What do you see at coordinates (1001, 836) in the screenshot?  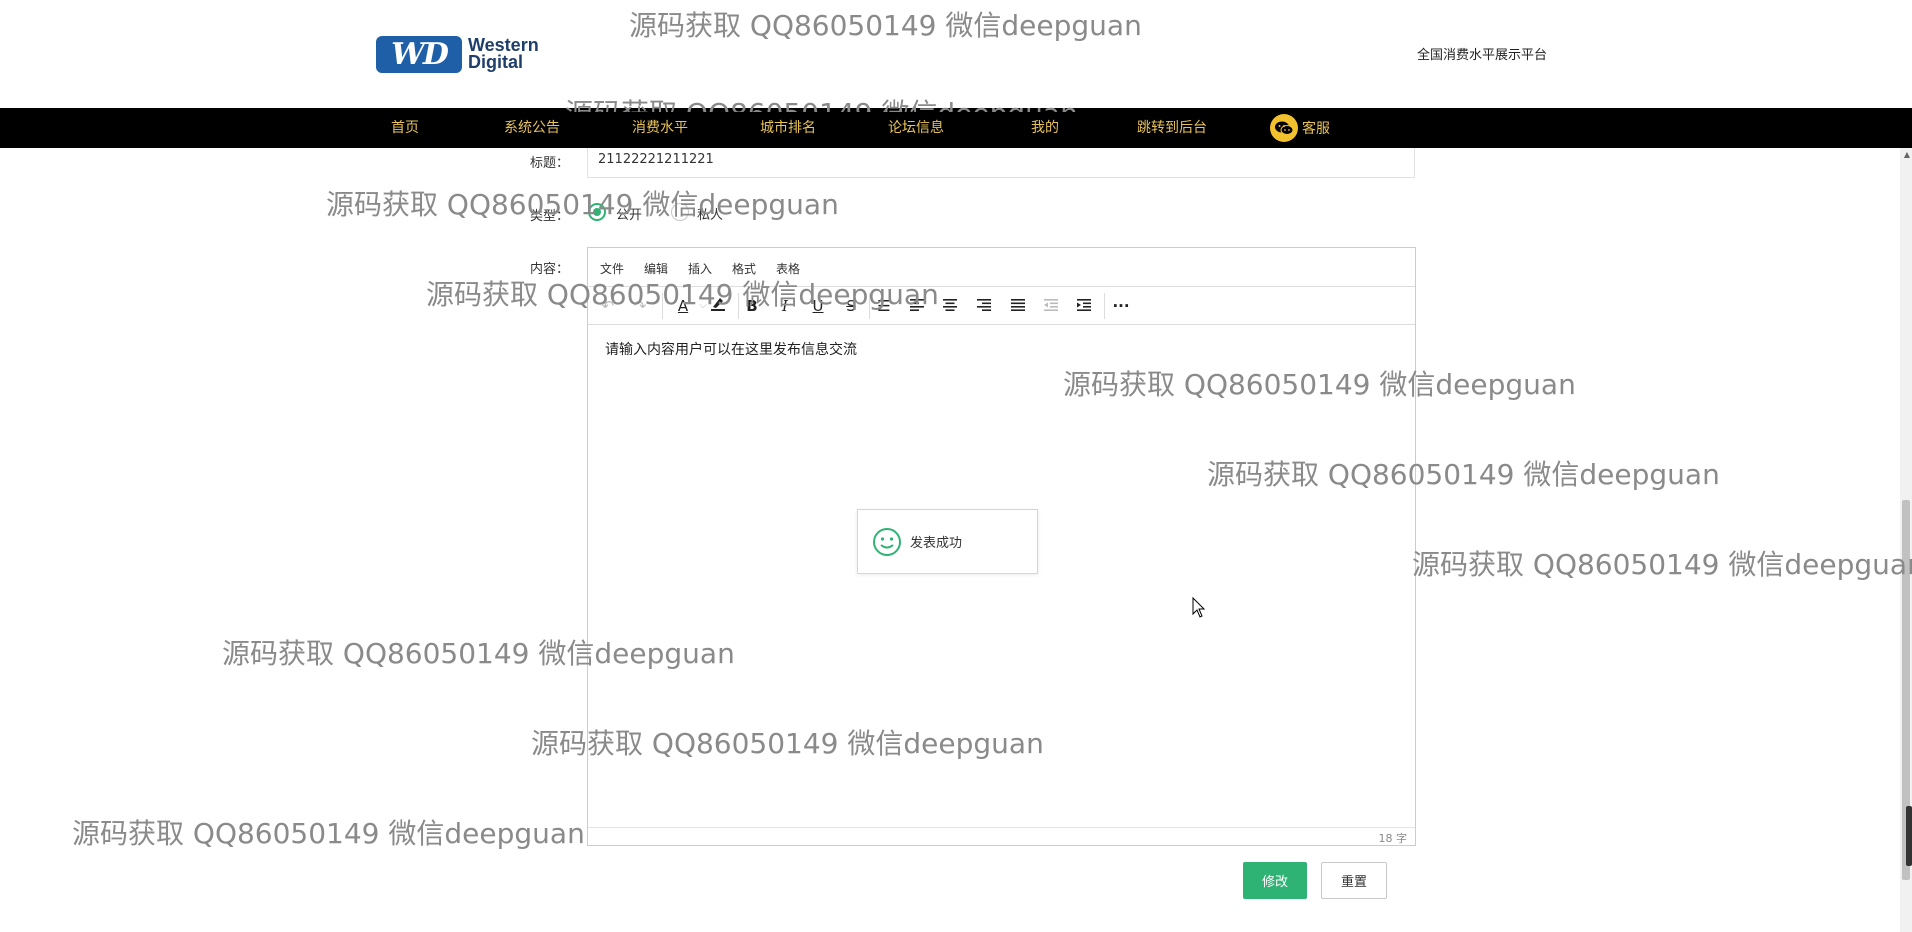 I see `editor-statusbar: 18 字` at bounding box center [1001, 836].